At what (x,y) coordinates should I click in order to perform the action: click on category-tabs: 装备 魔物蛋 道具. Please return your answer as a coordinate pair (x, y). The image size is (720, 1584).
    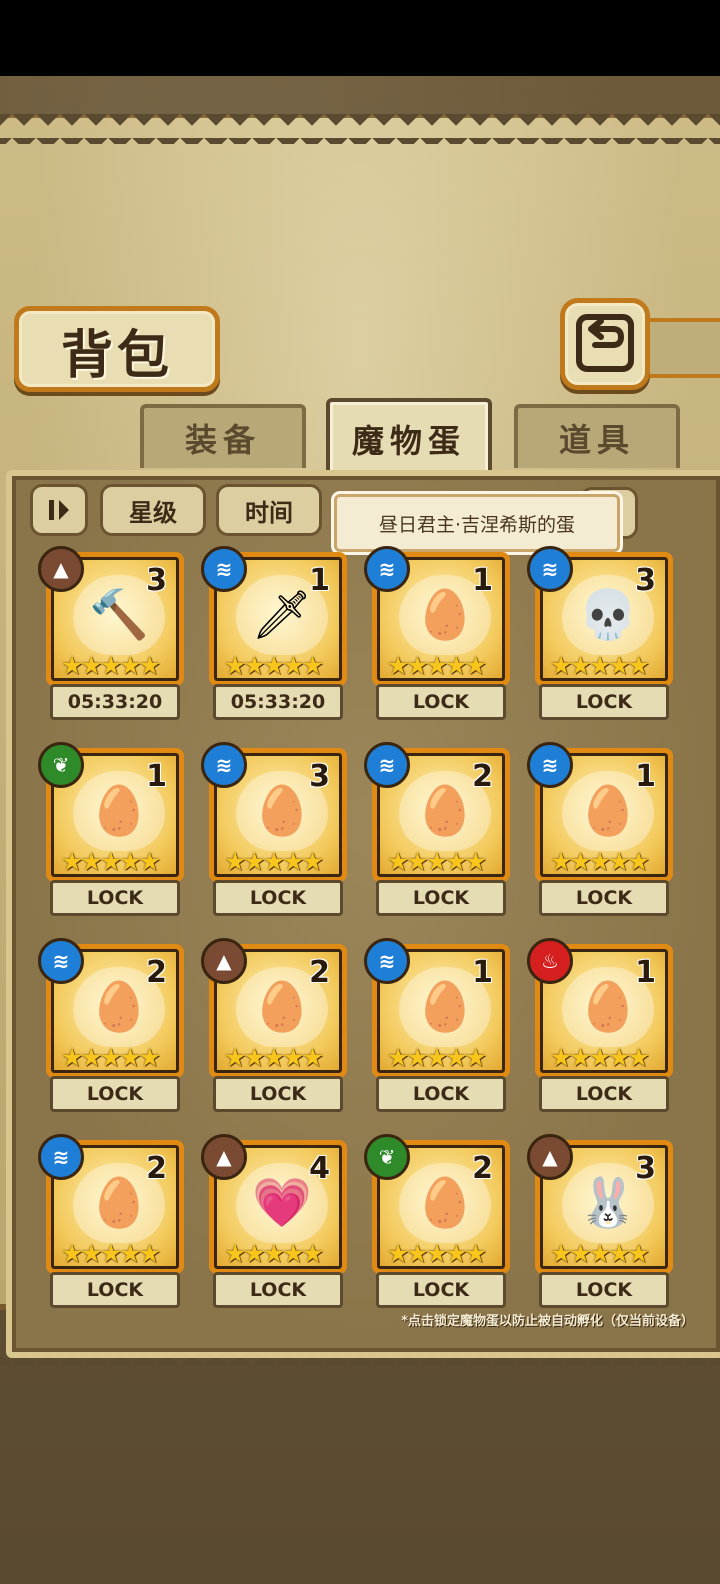
    Looking at the image, I should click on (360, 437).